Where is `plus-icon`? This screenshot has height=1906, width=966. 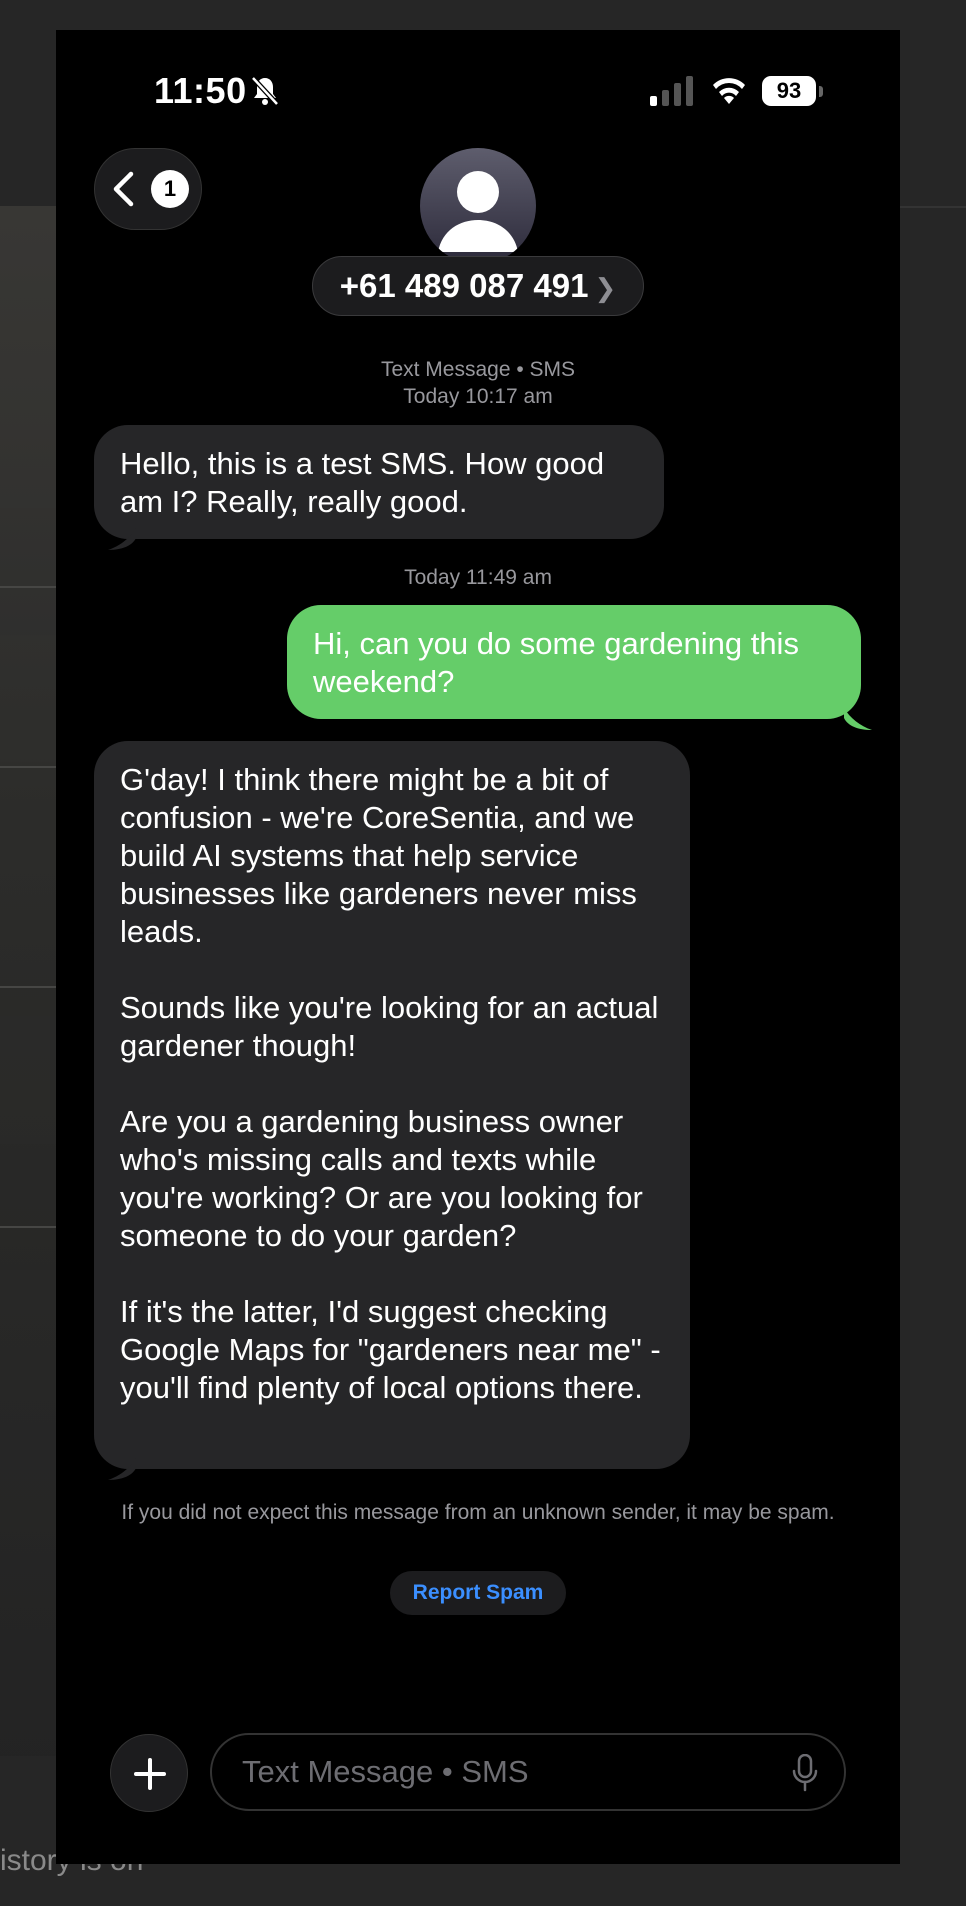 plus-icon is located at coordinates (150, 1774).